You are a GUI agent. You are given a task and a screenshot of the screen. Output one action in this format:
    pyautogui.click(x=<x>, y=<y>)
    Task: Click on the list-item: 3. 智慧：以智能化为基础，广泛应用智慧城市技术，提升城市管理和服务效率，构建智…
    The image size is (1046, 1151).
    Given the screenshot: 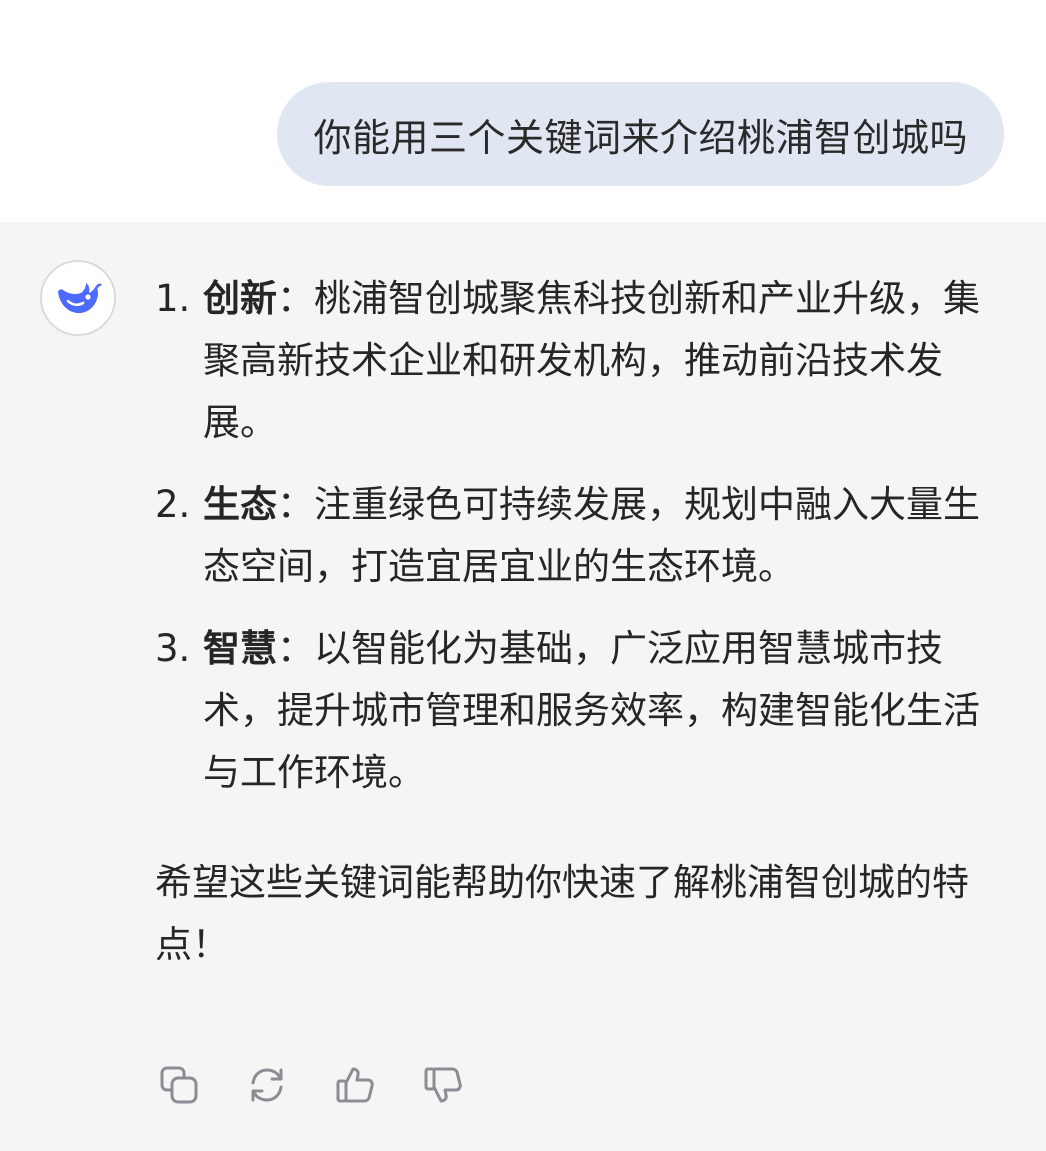 What is the action you would take?
    pyautogui.click(x=575, y=711)
    